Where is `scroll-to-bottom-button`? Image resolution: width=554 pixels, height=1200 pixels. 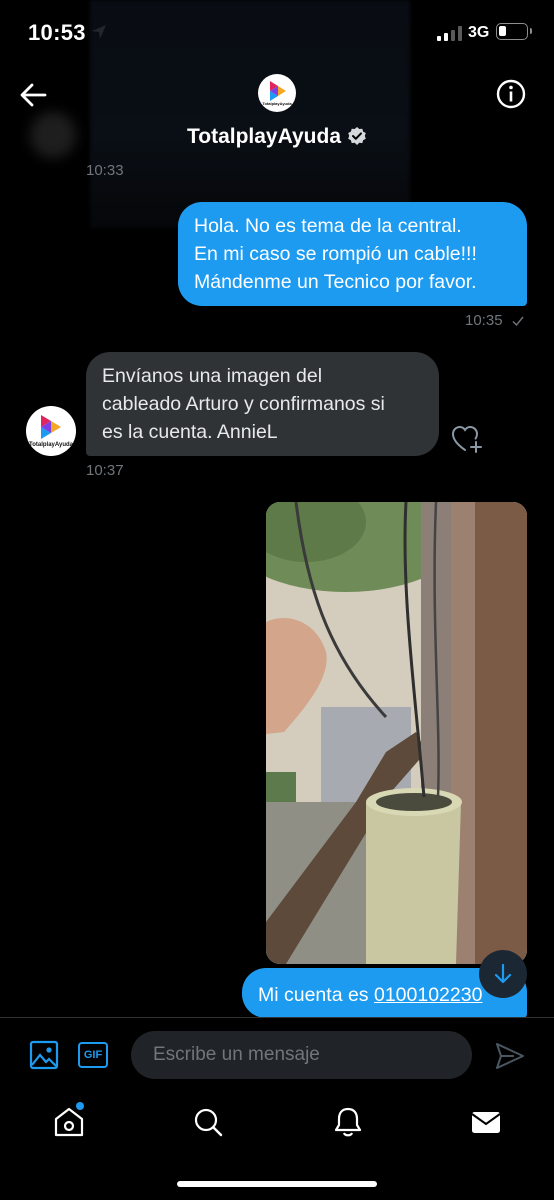 scroll-to-bottom-button is located at coordinates (503, 974).